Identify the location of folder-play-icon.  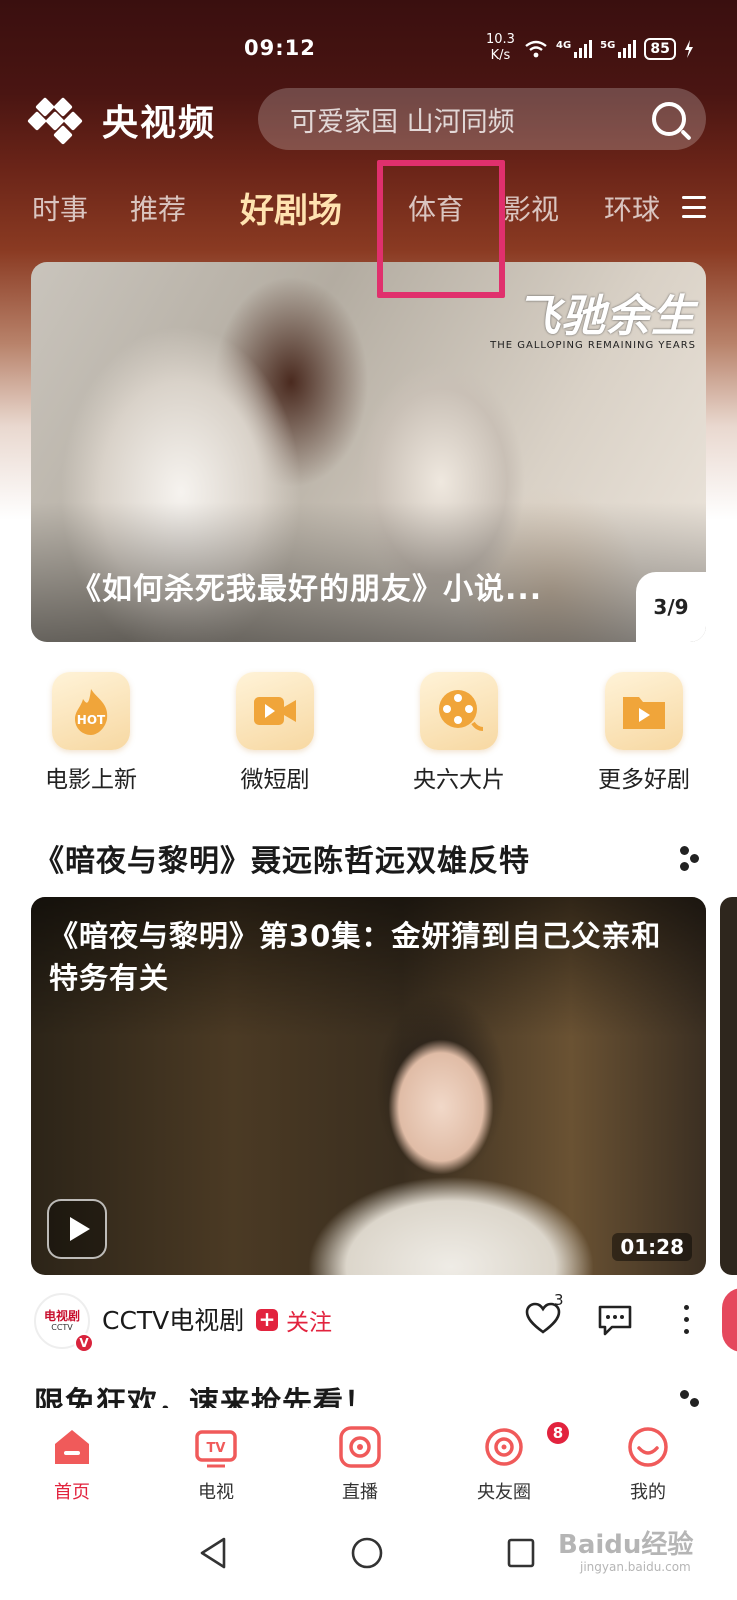
(644, 711).